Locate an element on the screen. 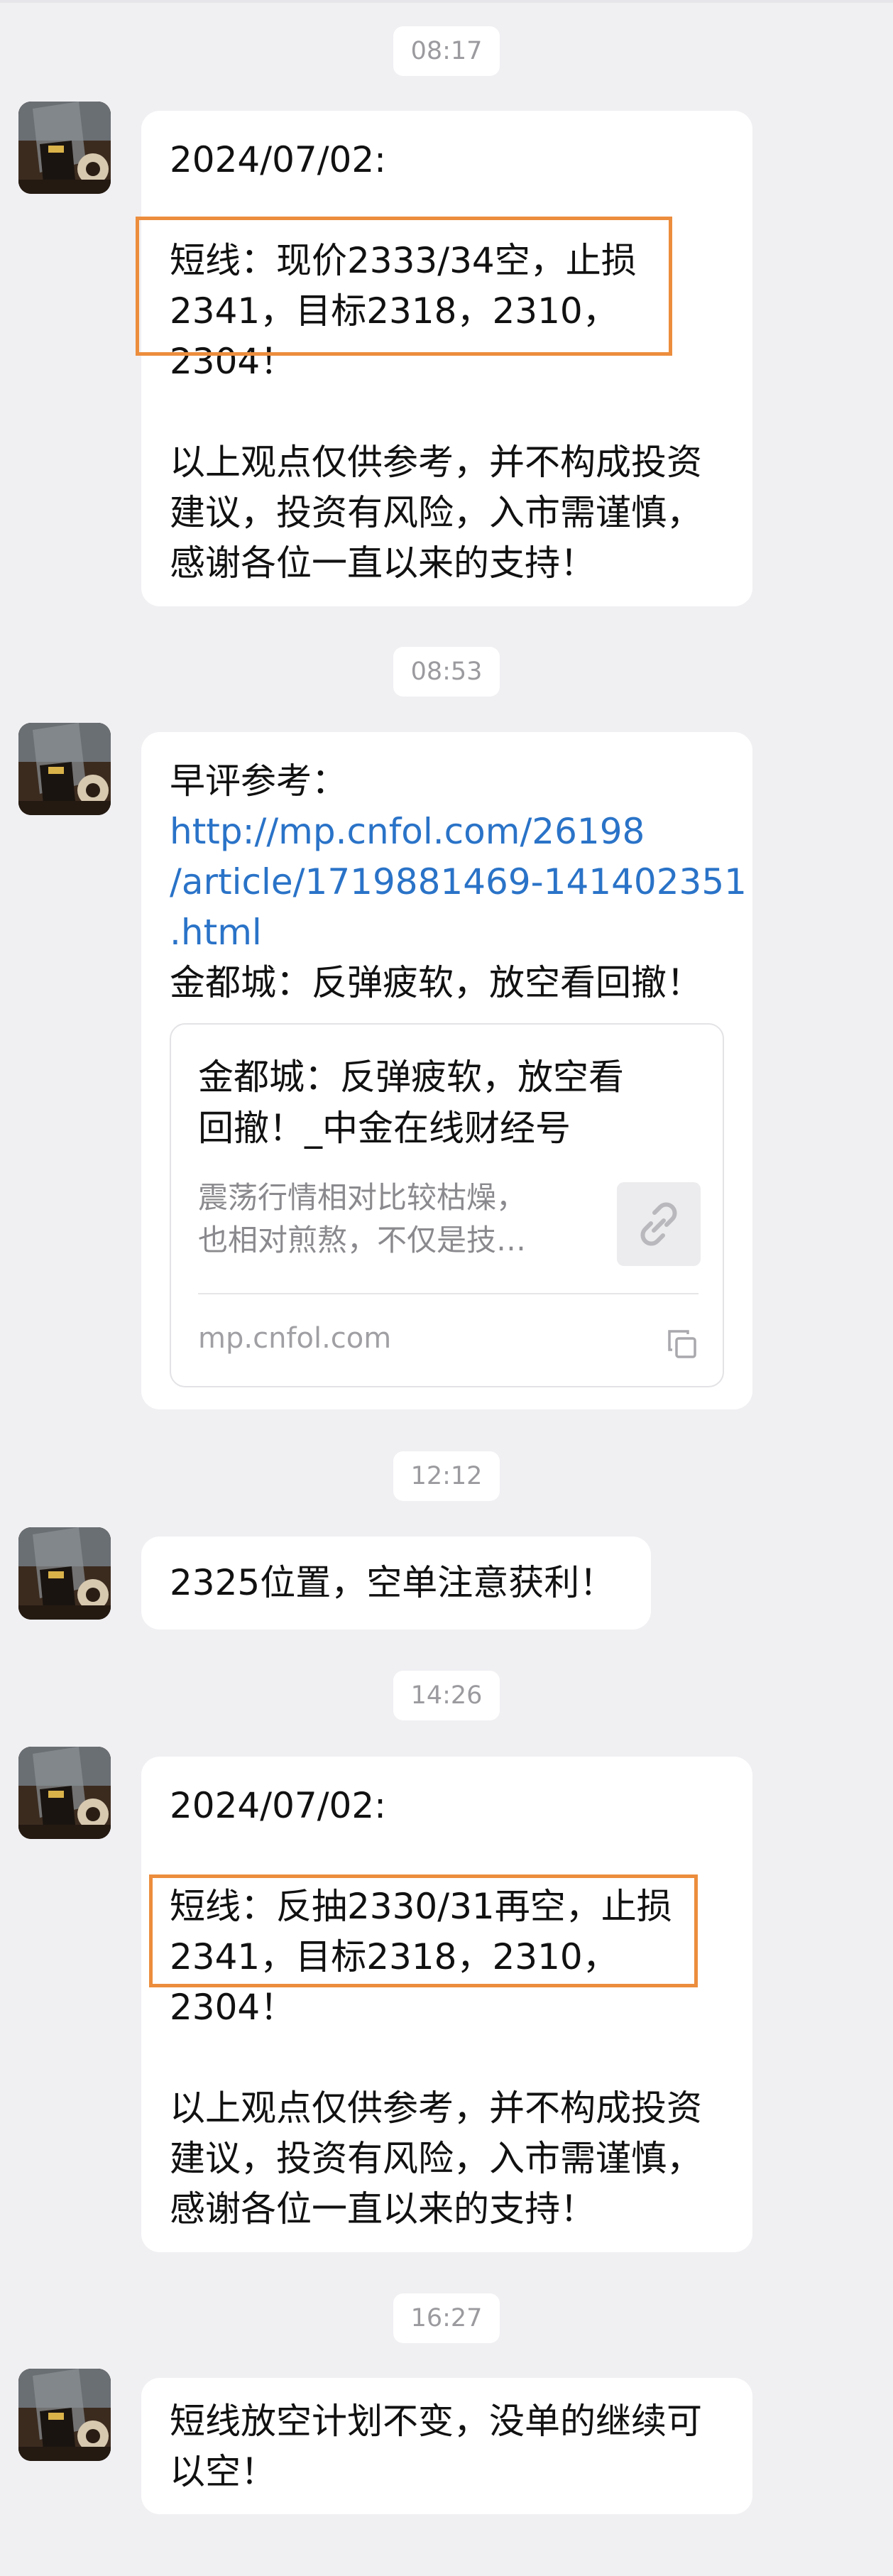 This screenshot has height=2576, width=893. message-line: 2304！ is located at coordinates (233, 2007).